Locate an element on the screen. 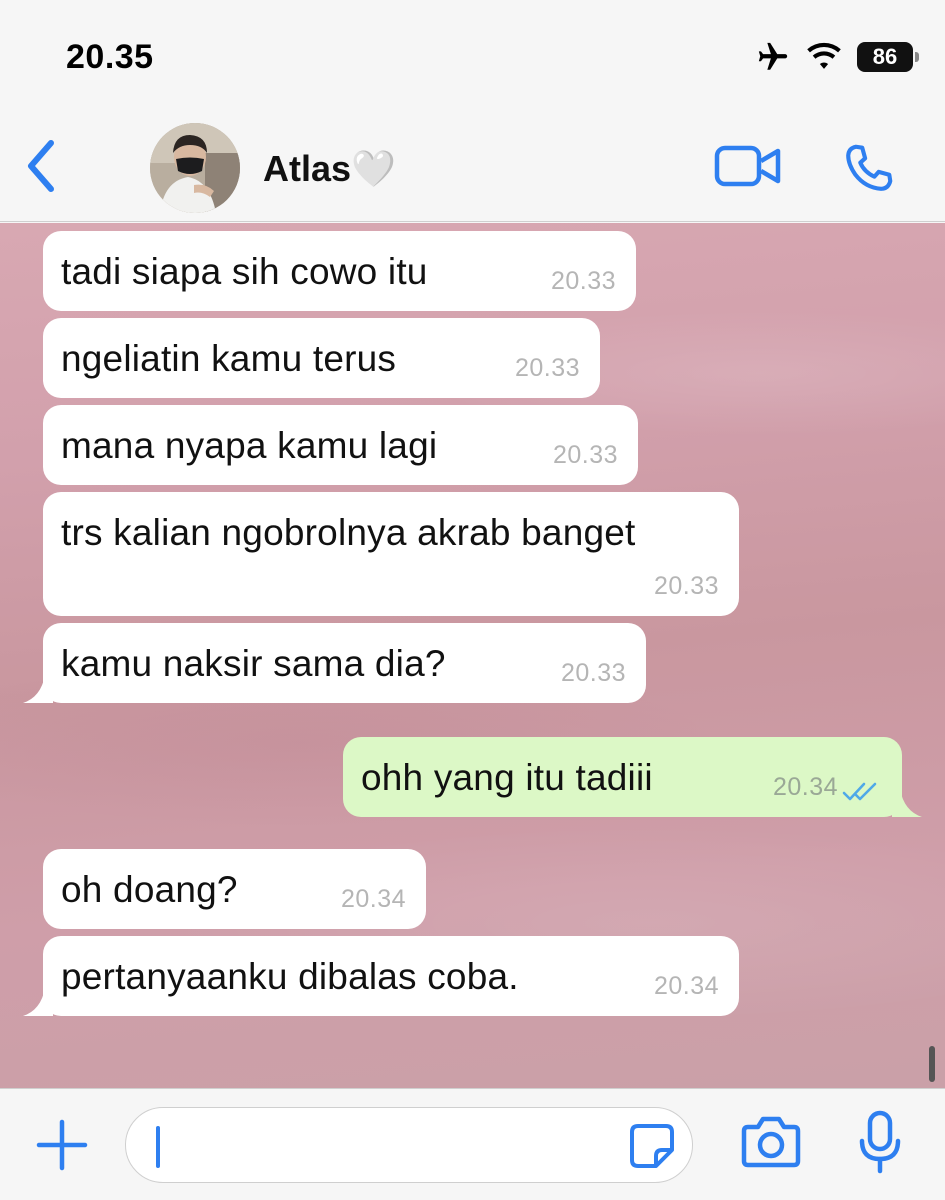 The width and height of the screenshot is (945, 1200). microphone-icon is located at coordinates (880, 1142).